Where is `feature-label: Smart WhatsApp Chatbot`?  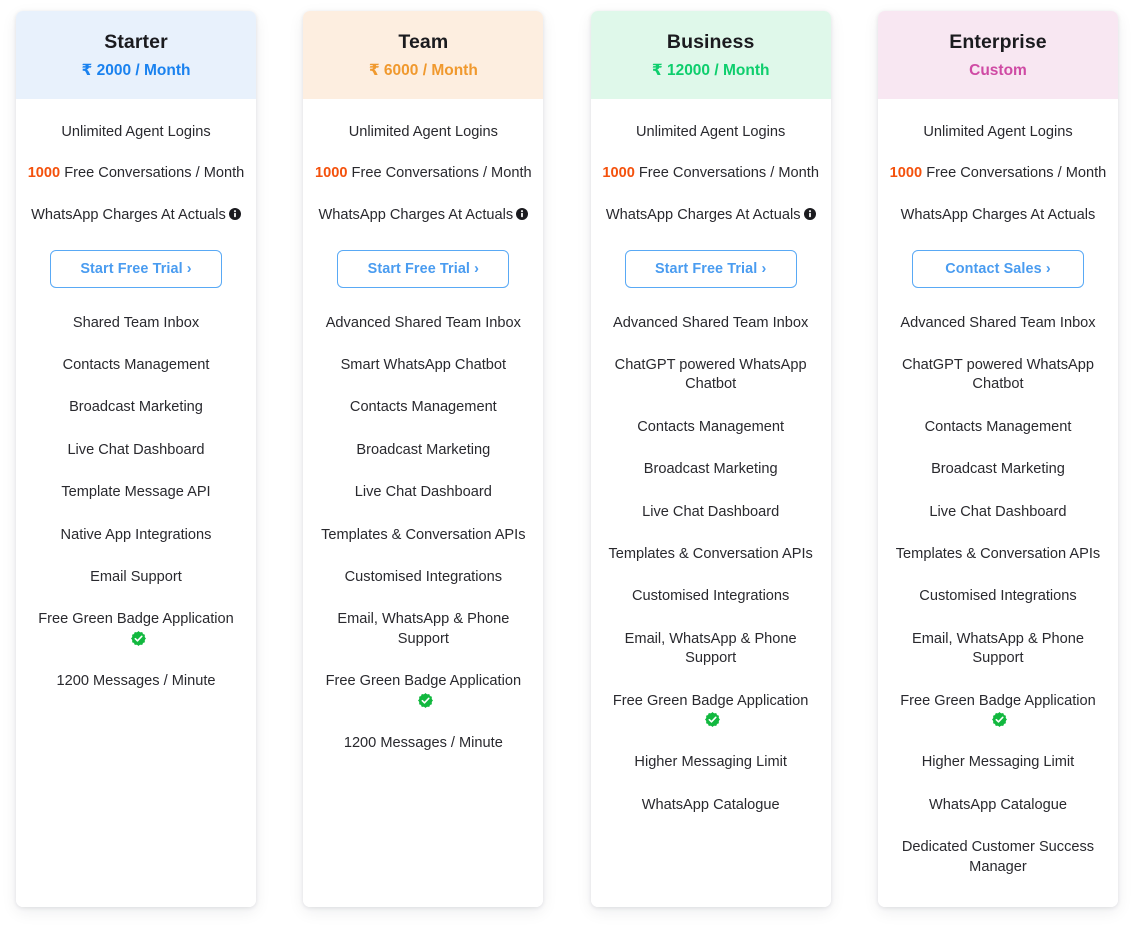 feature-label: Smart WhatsApp Chatbot is located at coordinates (423, 364).